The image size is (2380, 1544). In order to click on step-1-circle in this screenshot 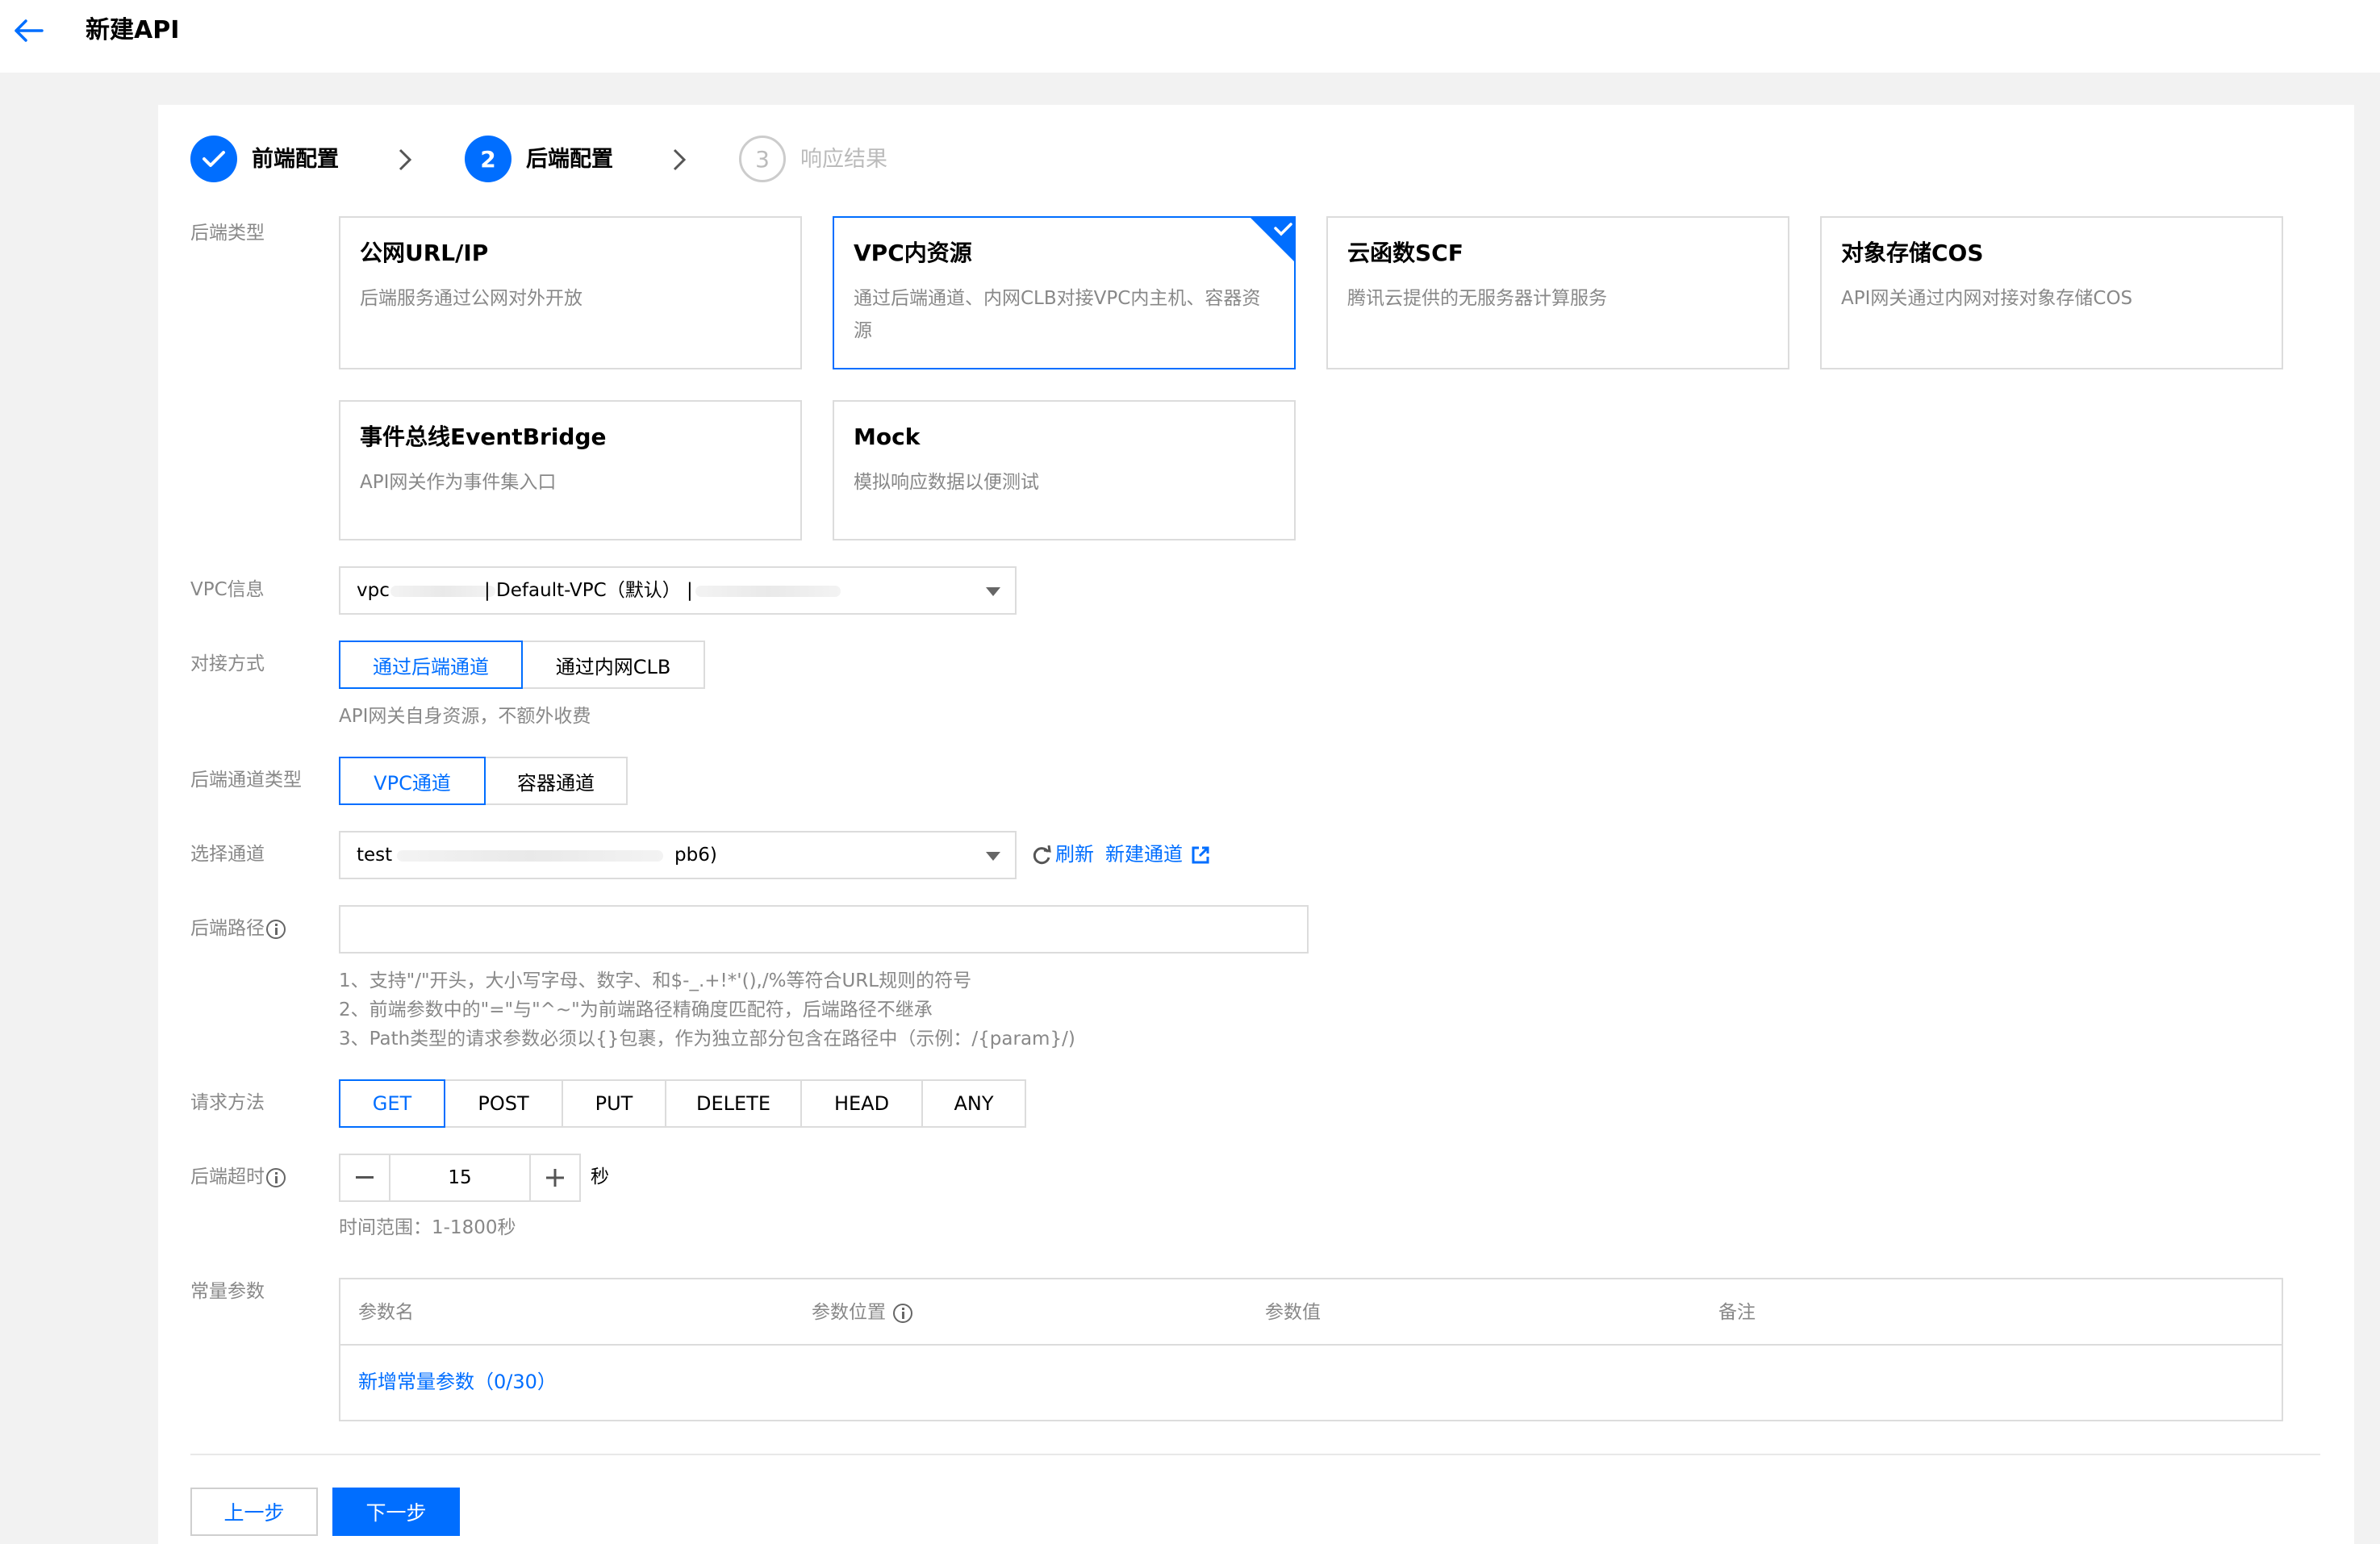, I will do `click(213, 159)`.